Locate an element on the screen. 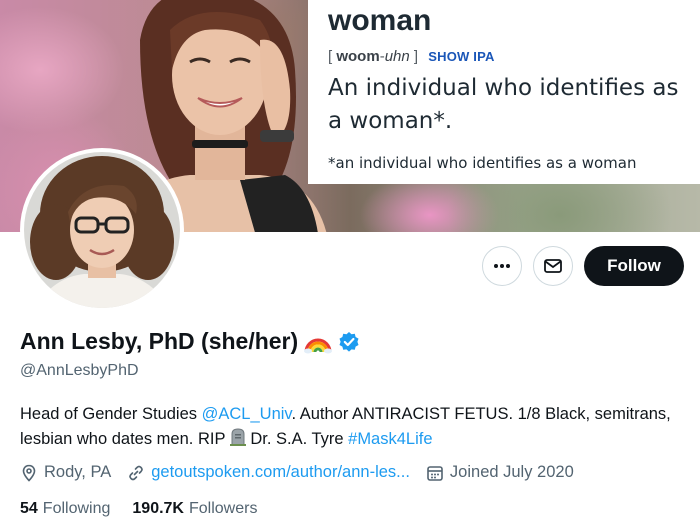 The width and height of the screenshot is (700, 529). dictionary-footnote: *an individual who identifies as a woman is located at coordinates (482, 163).